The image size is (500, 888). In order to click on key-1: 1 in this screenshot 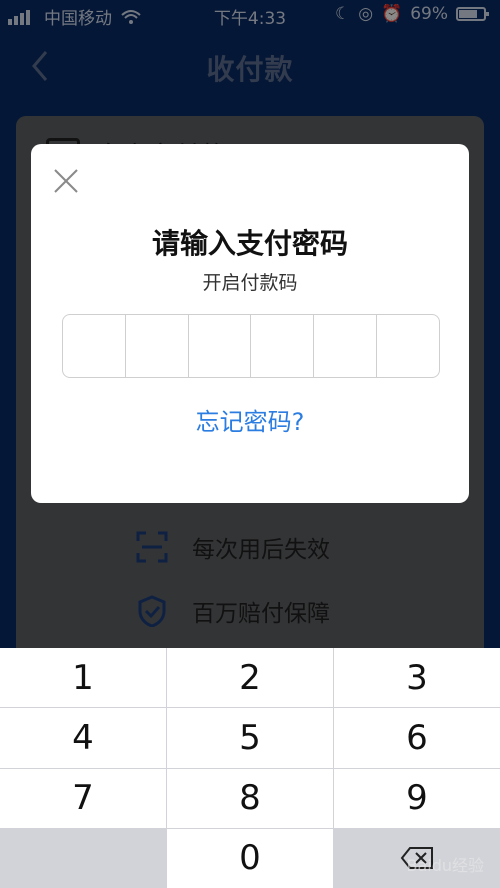, I will do `click(83, 678)`.